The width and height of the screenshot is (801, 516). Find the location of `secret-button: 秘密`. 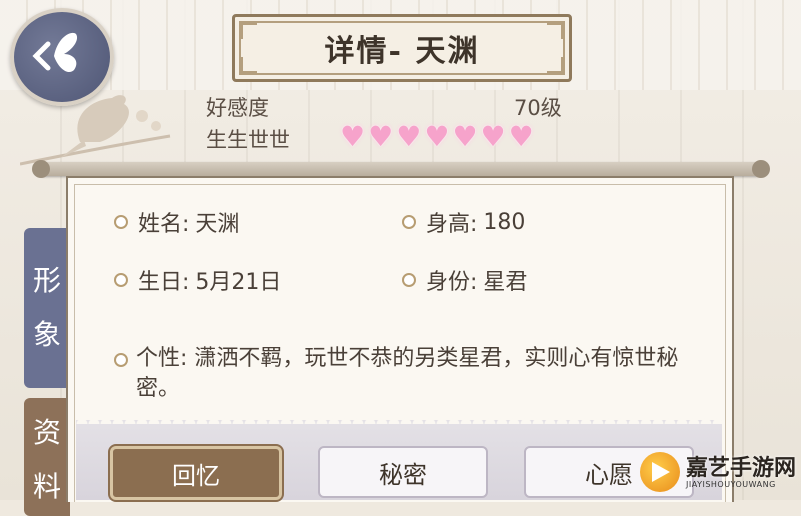

secret-button: 秘密 is located at coordinates (403, 472).